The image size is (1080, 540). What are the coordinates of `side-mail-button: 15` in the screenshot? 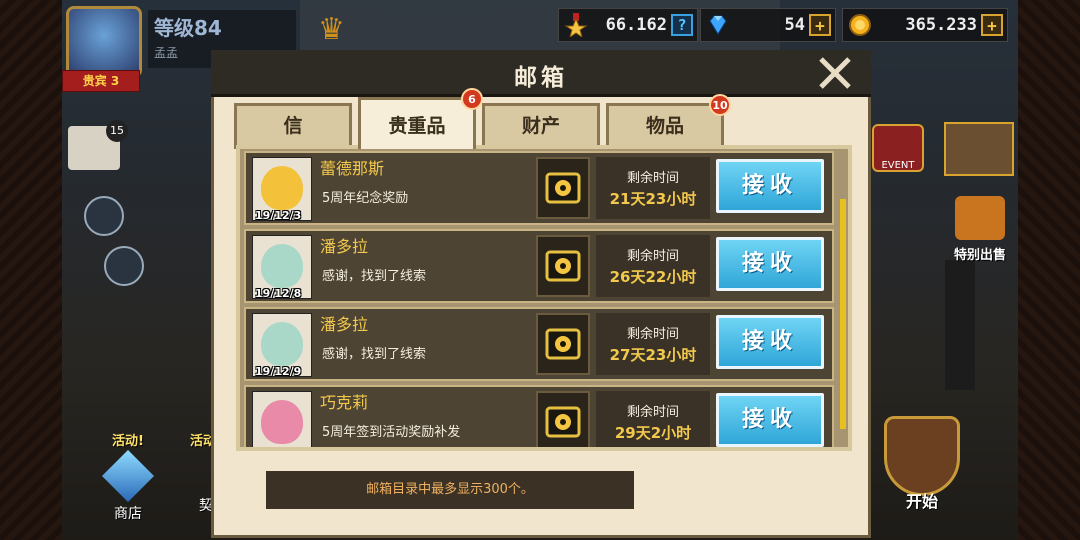 It's located at (98, 145).